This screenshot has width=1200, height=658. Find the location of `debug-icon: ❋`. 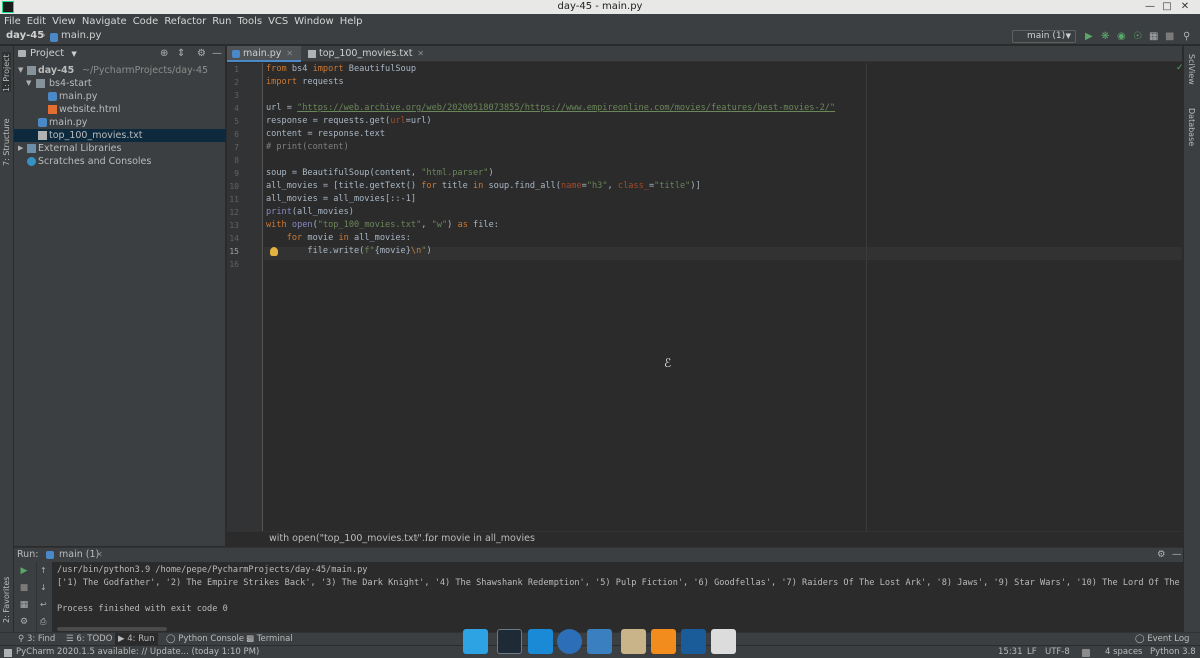

debug-icon: ❋ is located at coordinates (1105, 36).